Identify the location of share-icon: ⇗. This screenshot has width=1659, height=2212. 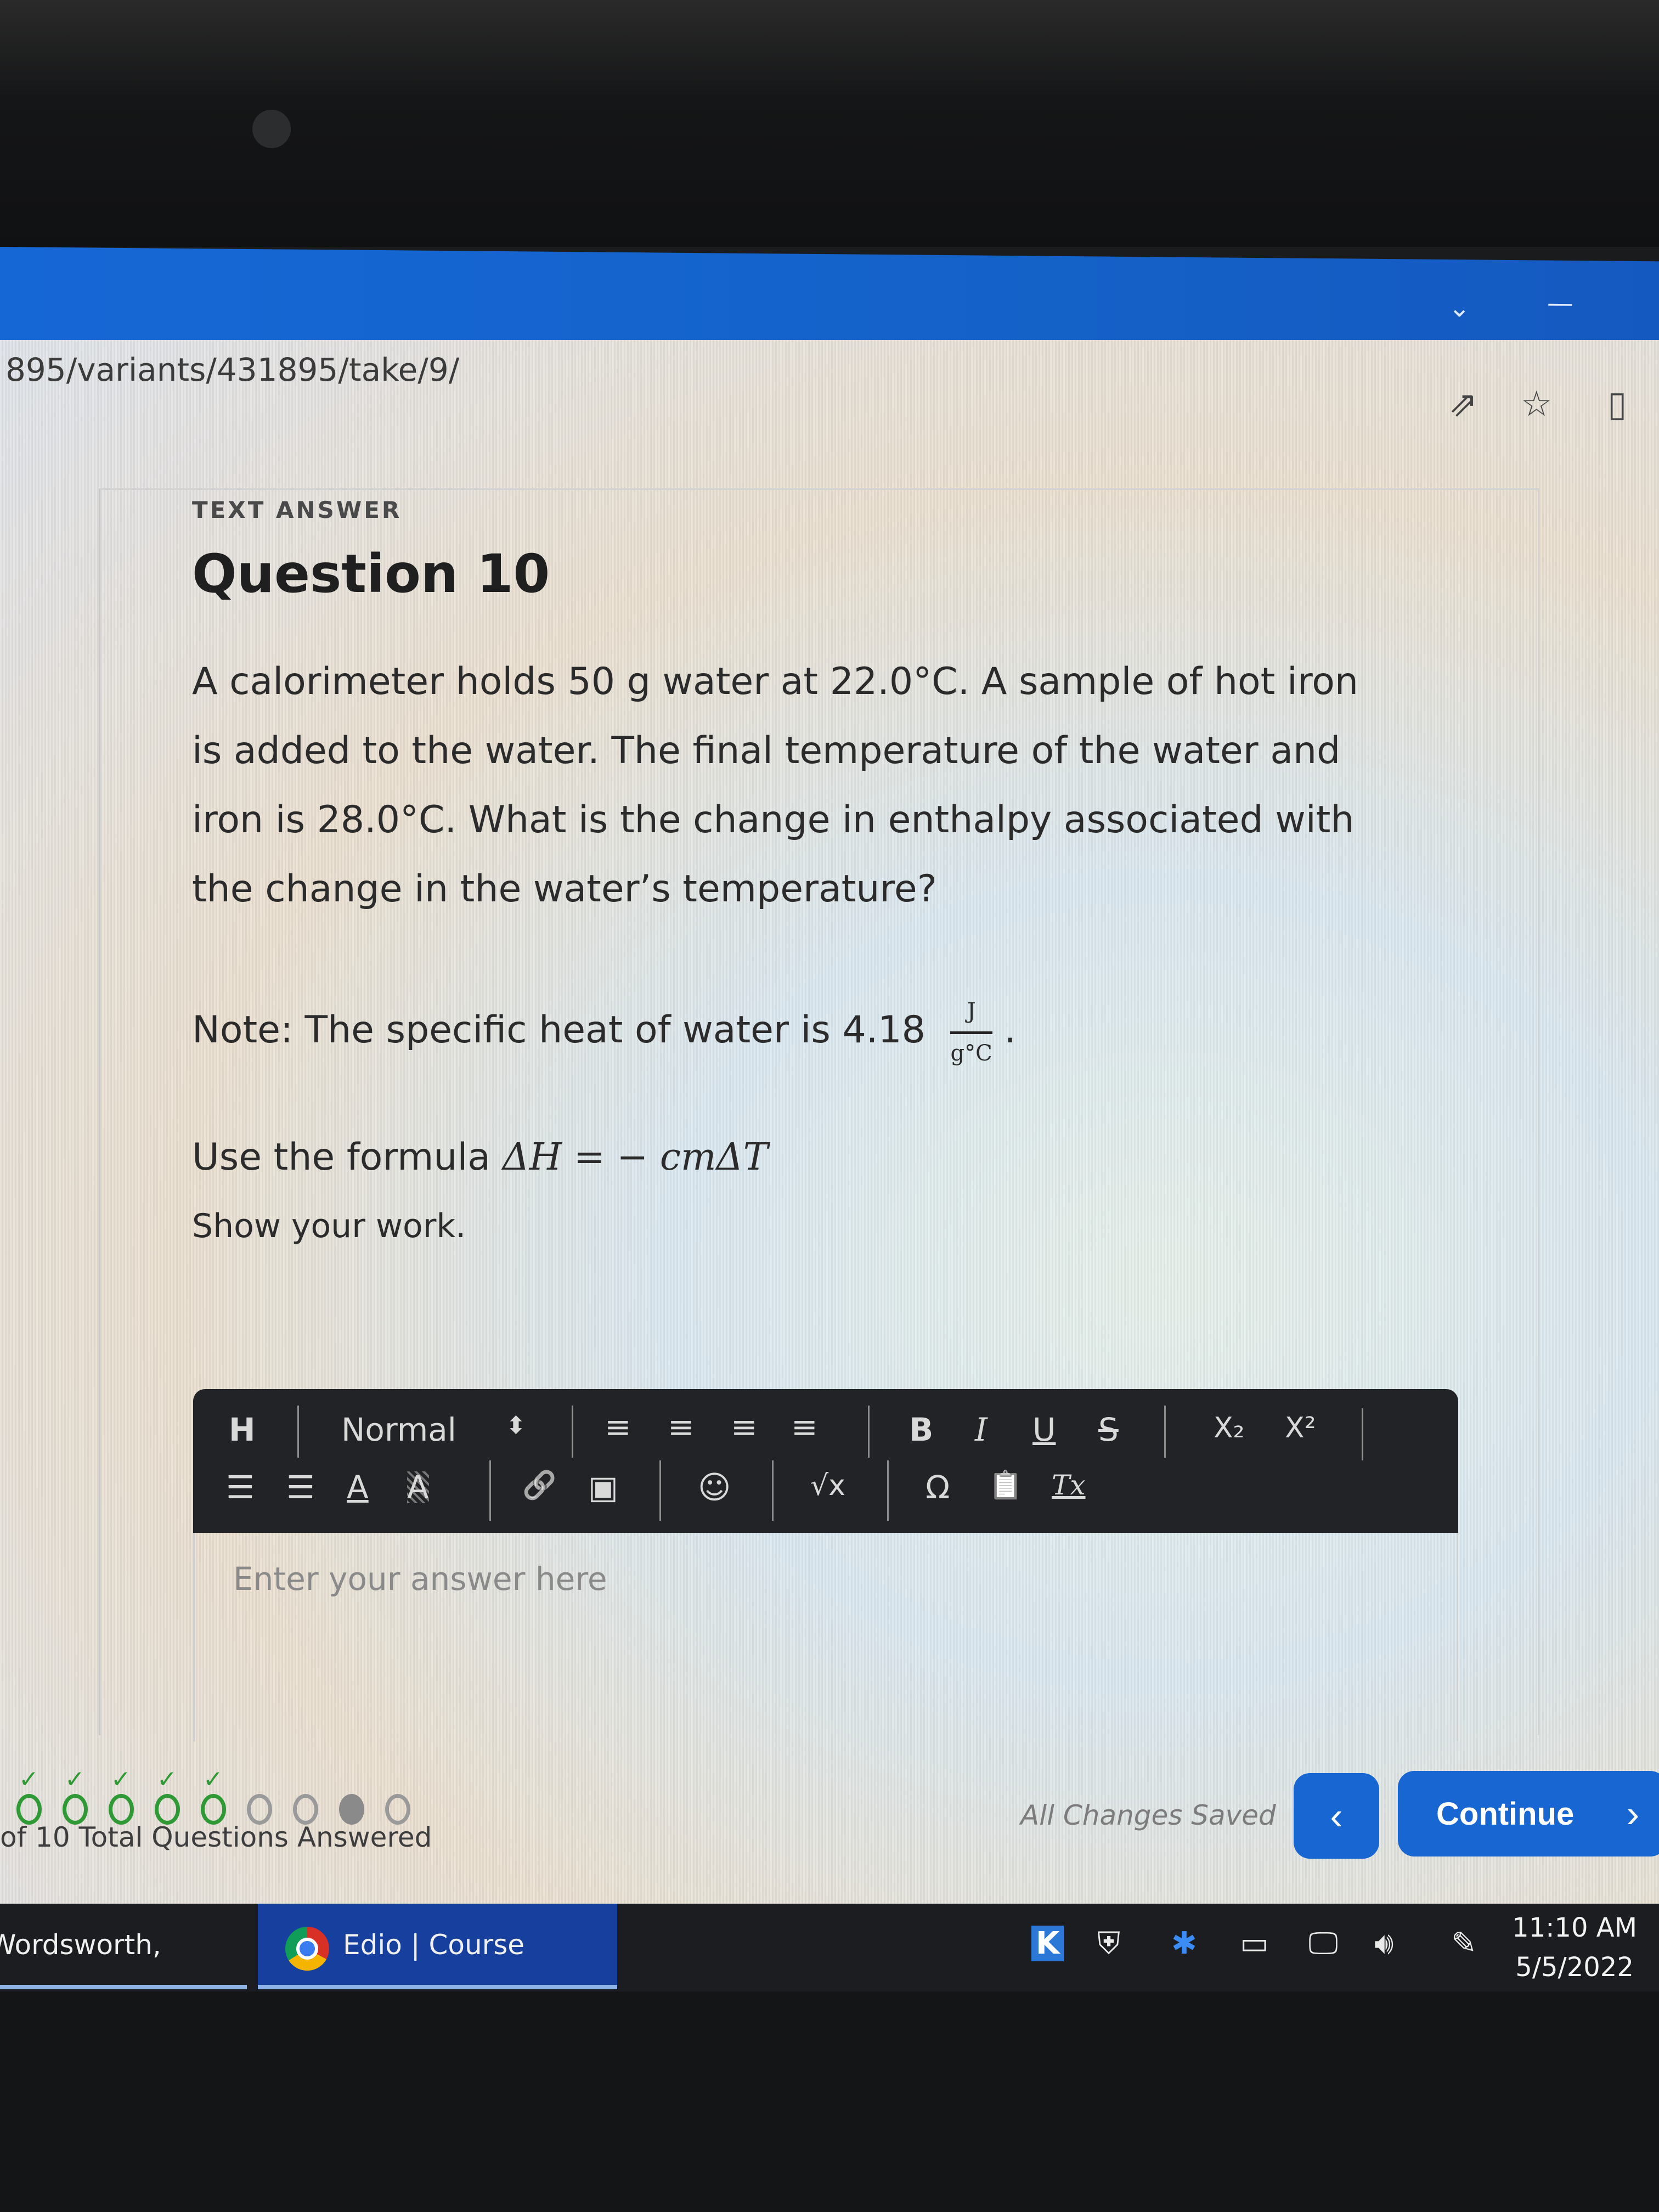
(1463, 405).